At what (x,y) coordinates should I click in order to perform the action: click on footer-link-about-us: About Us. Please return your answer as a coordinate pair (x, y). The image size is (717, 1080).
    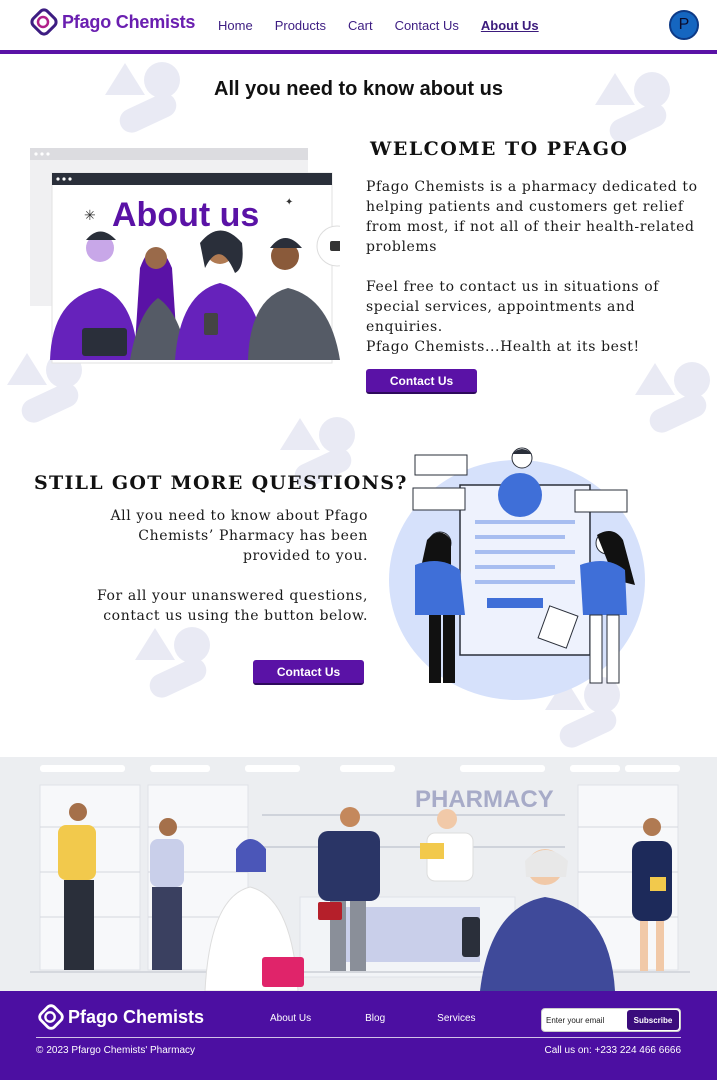
    Looking at the image, I should click on (290, 1018).